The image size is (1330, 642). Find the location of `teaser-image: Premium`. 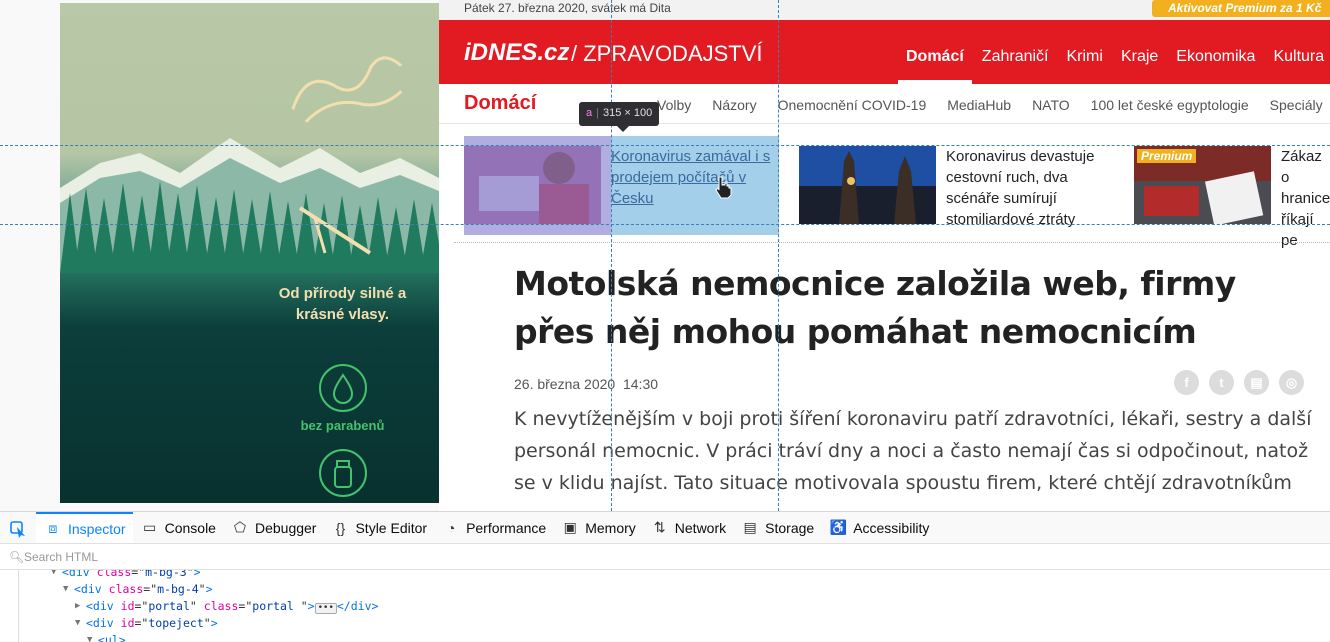

teaser-image: Premium is located at coordinates (1202, 185).